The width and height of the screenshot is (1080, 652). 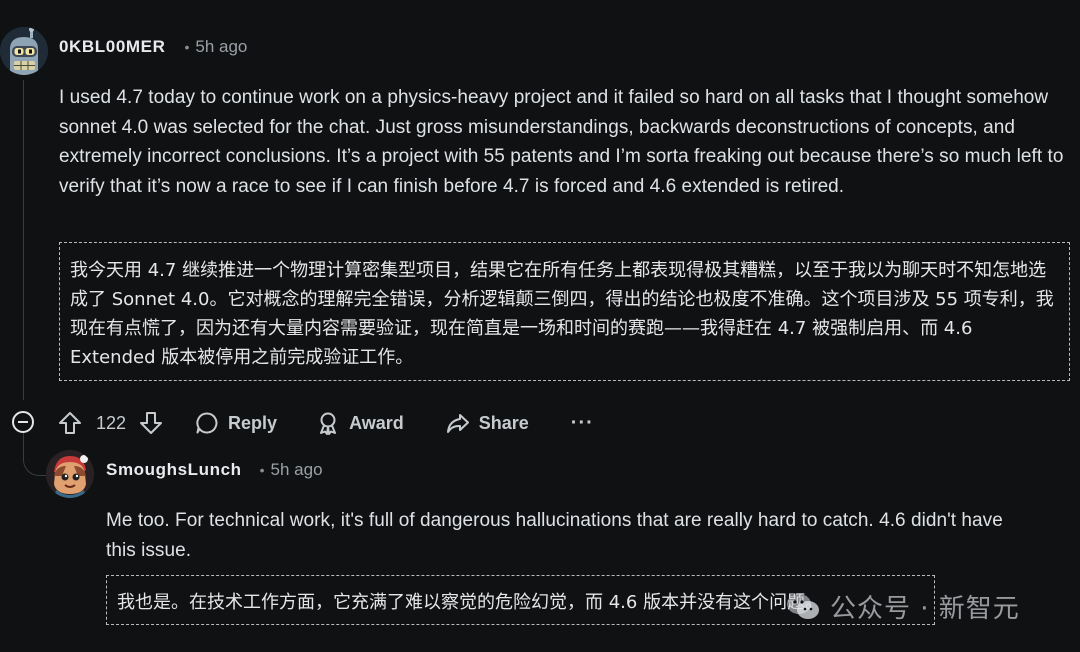 I want to click on thread-branch-line, so click(x=35, y=453).